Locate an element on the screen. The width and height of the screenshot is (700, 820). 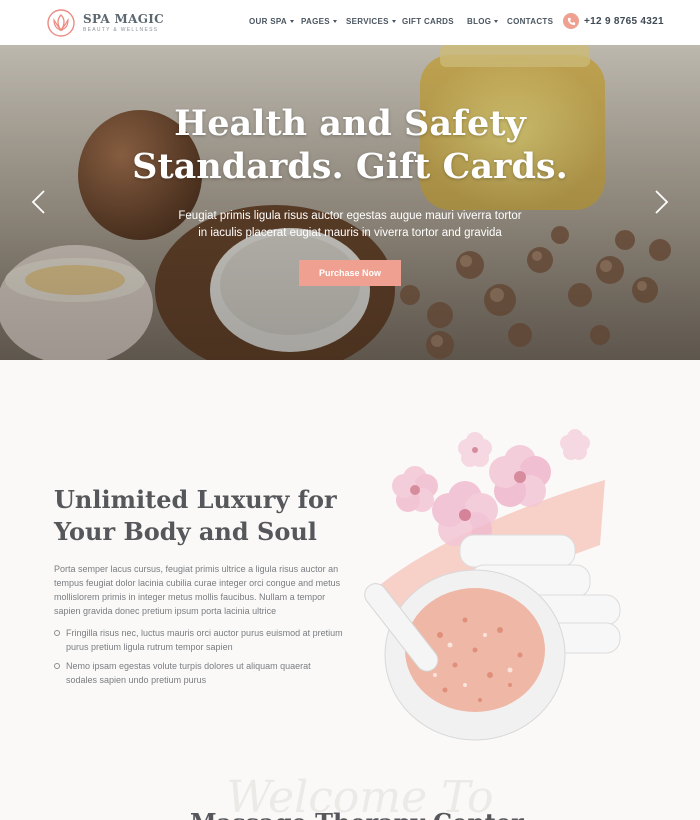
nav-item-contacts: CONTACTS is located at coordinates (530, 21).